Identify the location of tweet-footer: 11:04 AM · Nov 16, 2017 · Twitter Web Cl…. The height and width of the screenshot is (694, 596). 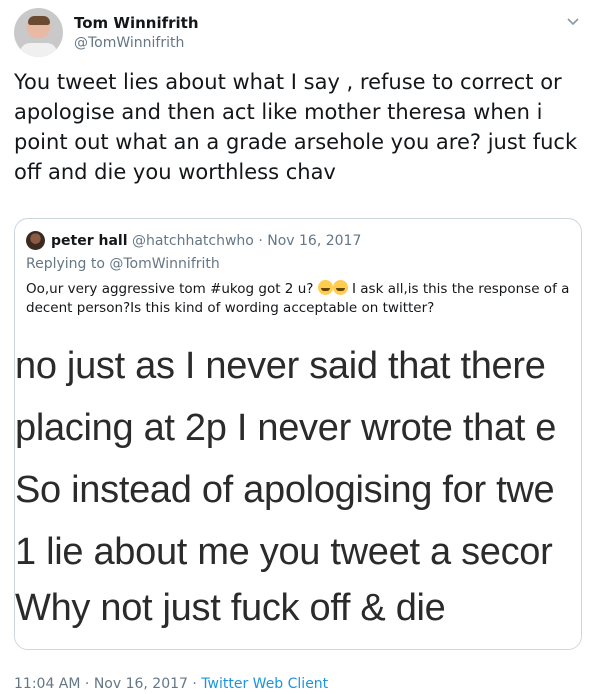
(171, 684).